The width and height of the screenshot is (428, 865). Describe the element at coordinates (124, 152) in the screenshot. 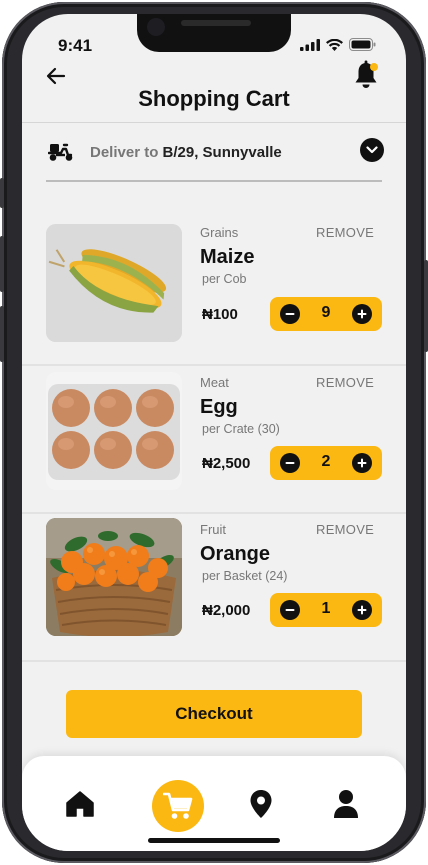

I see `delivery-prefix: Deliver to` at that location.